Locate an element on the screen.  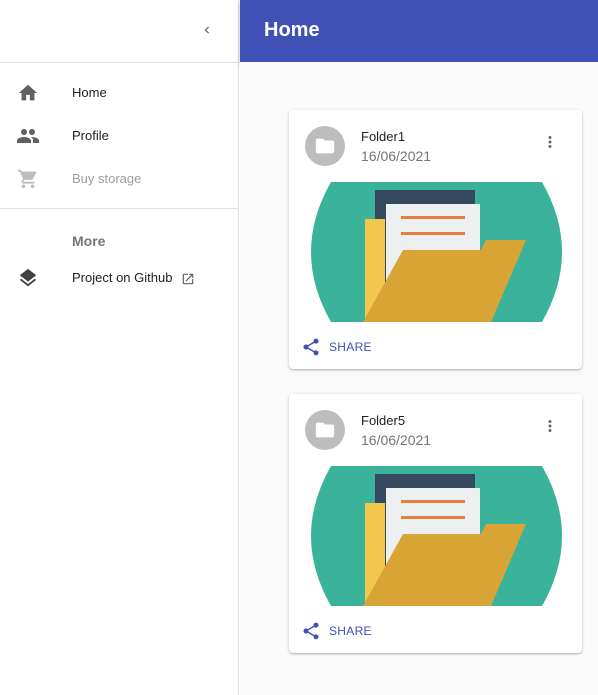
nav-item-label: Buy storage is located at coordinates (107, 178).